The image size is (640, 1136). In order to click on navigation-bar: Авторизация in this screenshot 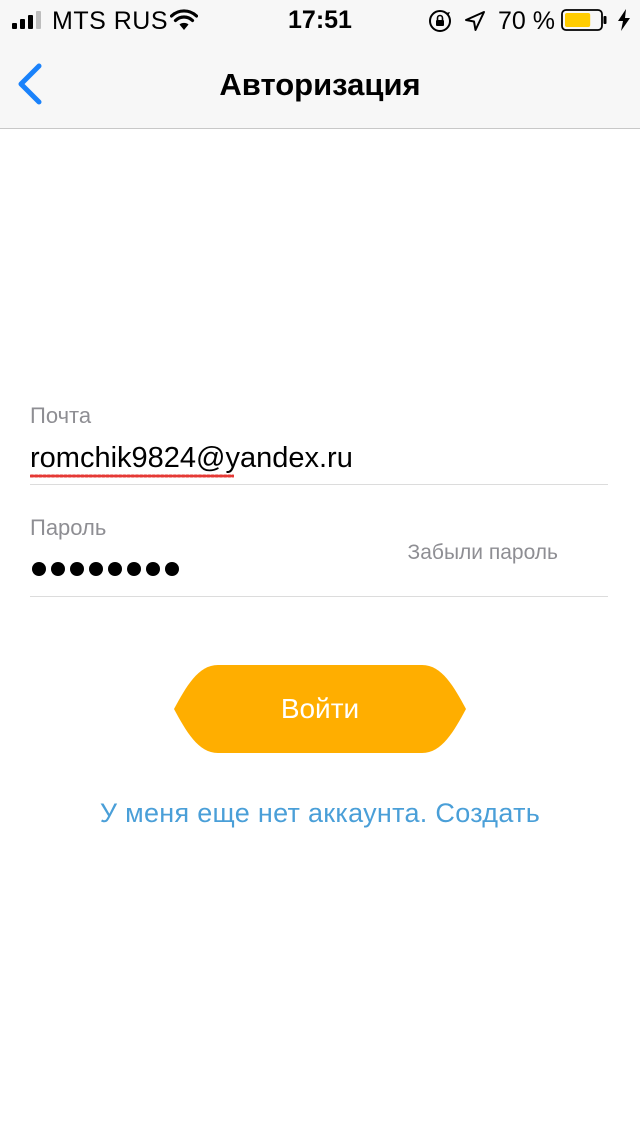, I will do `click(320, 84)`.